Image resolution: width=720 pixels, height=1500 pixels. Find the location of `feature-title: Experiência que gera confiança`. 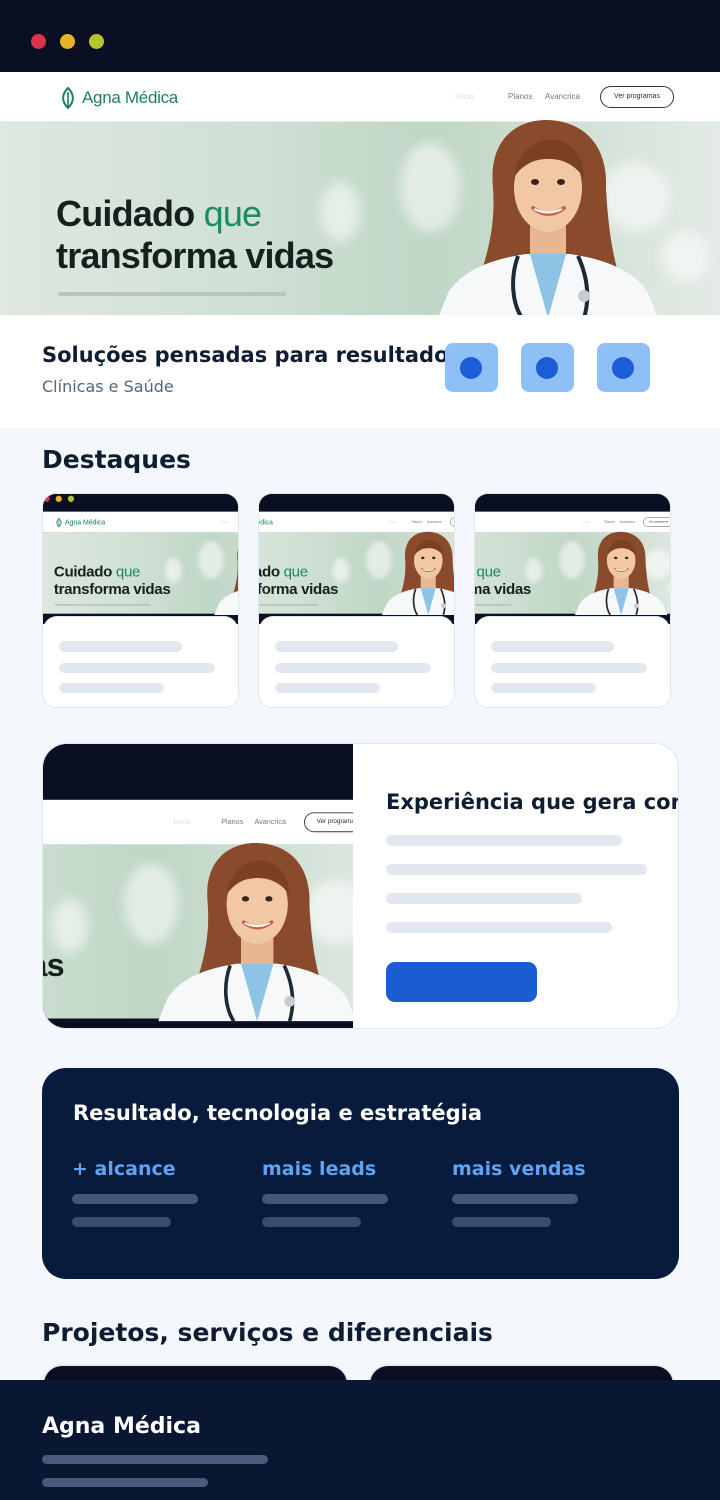

feature-title: Experiência que gera confiança is located at coordinates (532, 802).